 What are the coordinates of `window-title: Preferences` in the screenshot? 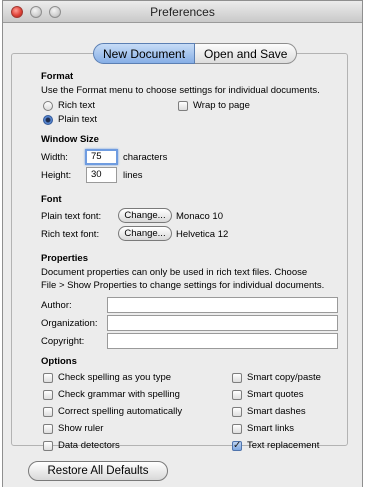 It's located at (182, 12).